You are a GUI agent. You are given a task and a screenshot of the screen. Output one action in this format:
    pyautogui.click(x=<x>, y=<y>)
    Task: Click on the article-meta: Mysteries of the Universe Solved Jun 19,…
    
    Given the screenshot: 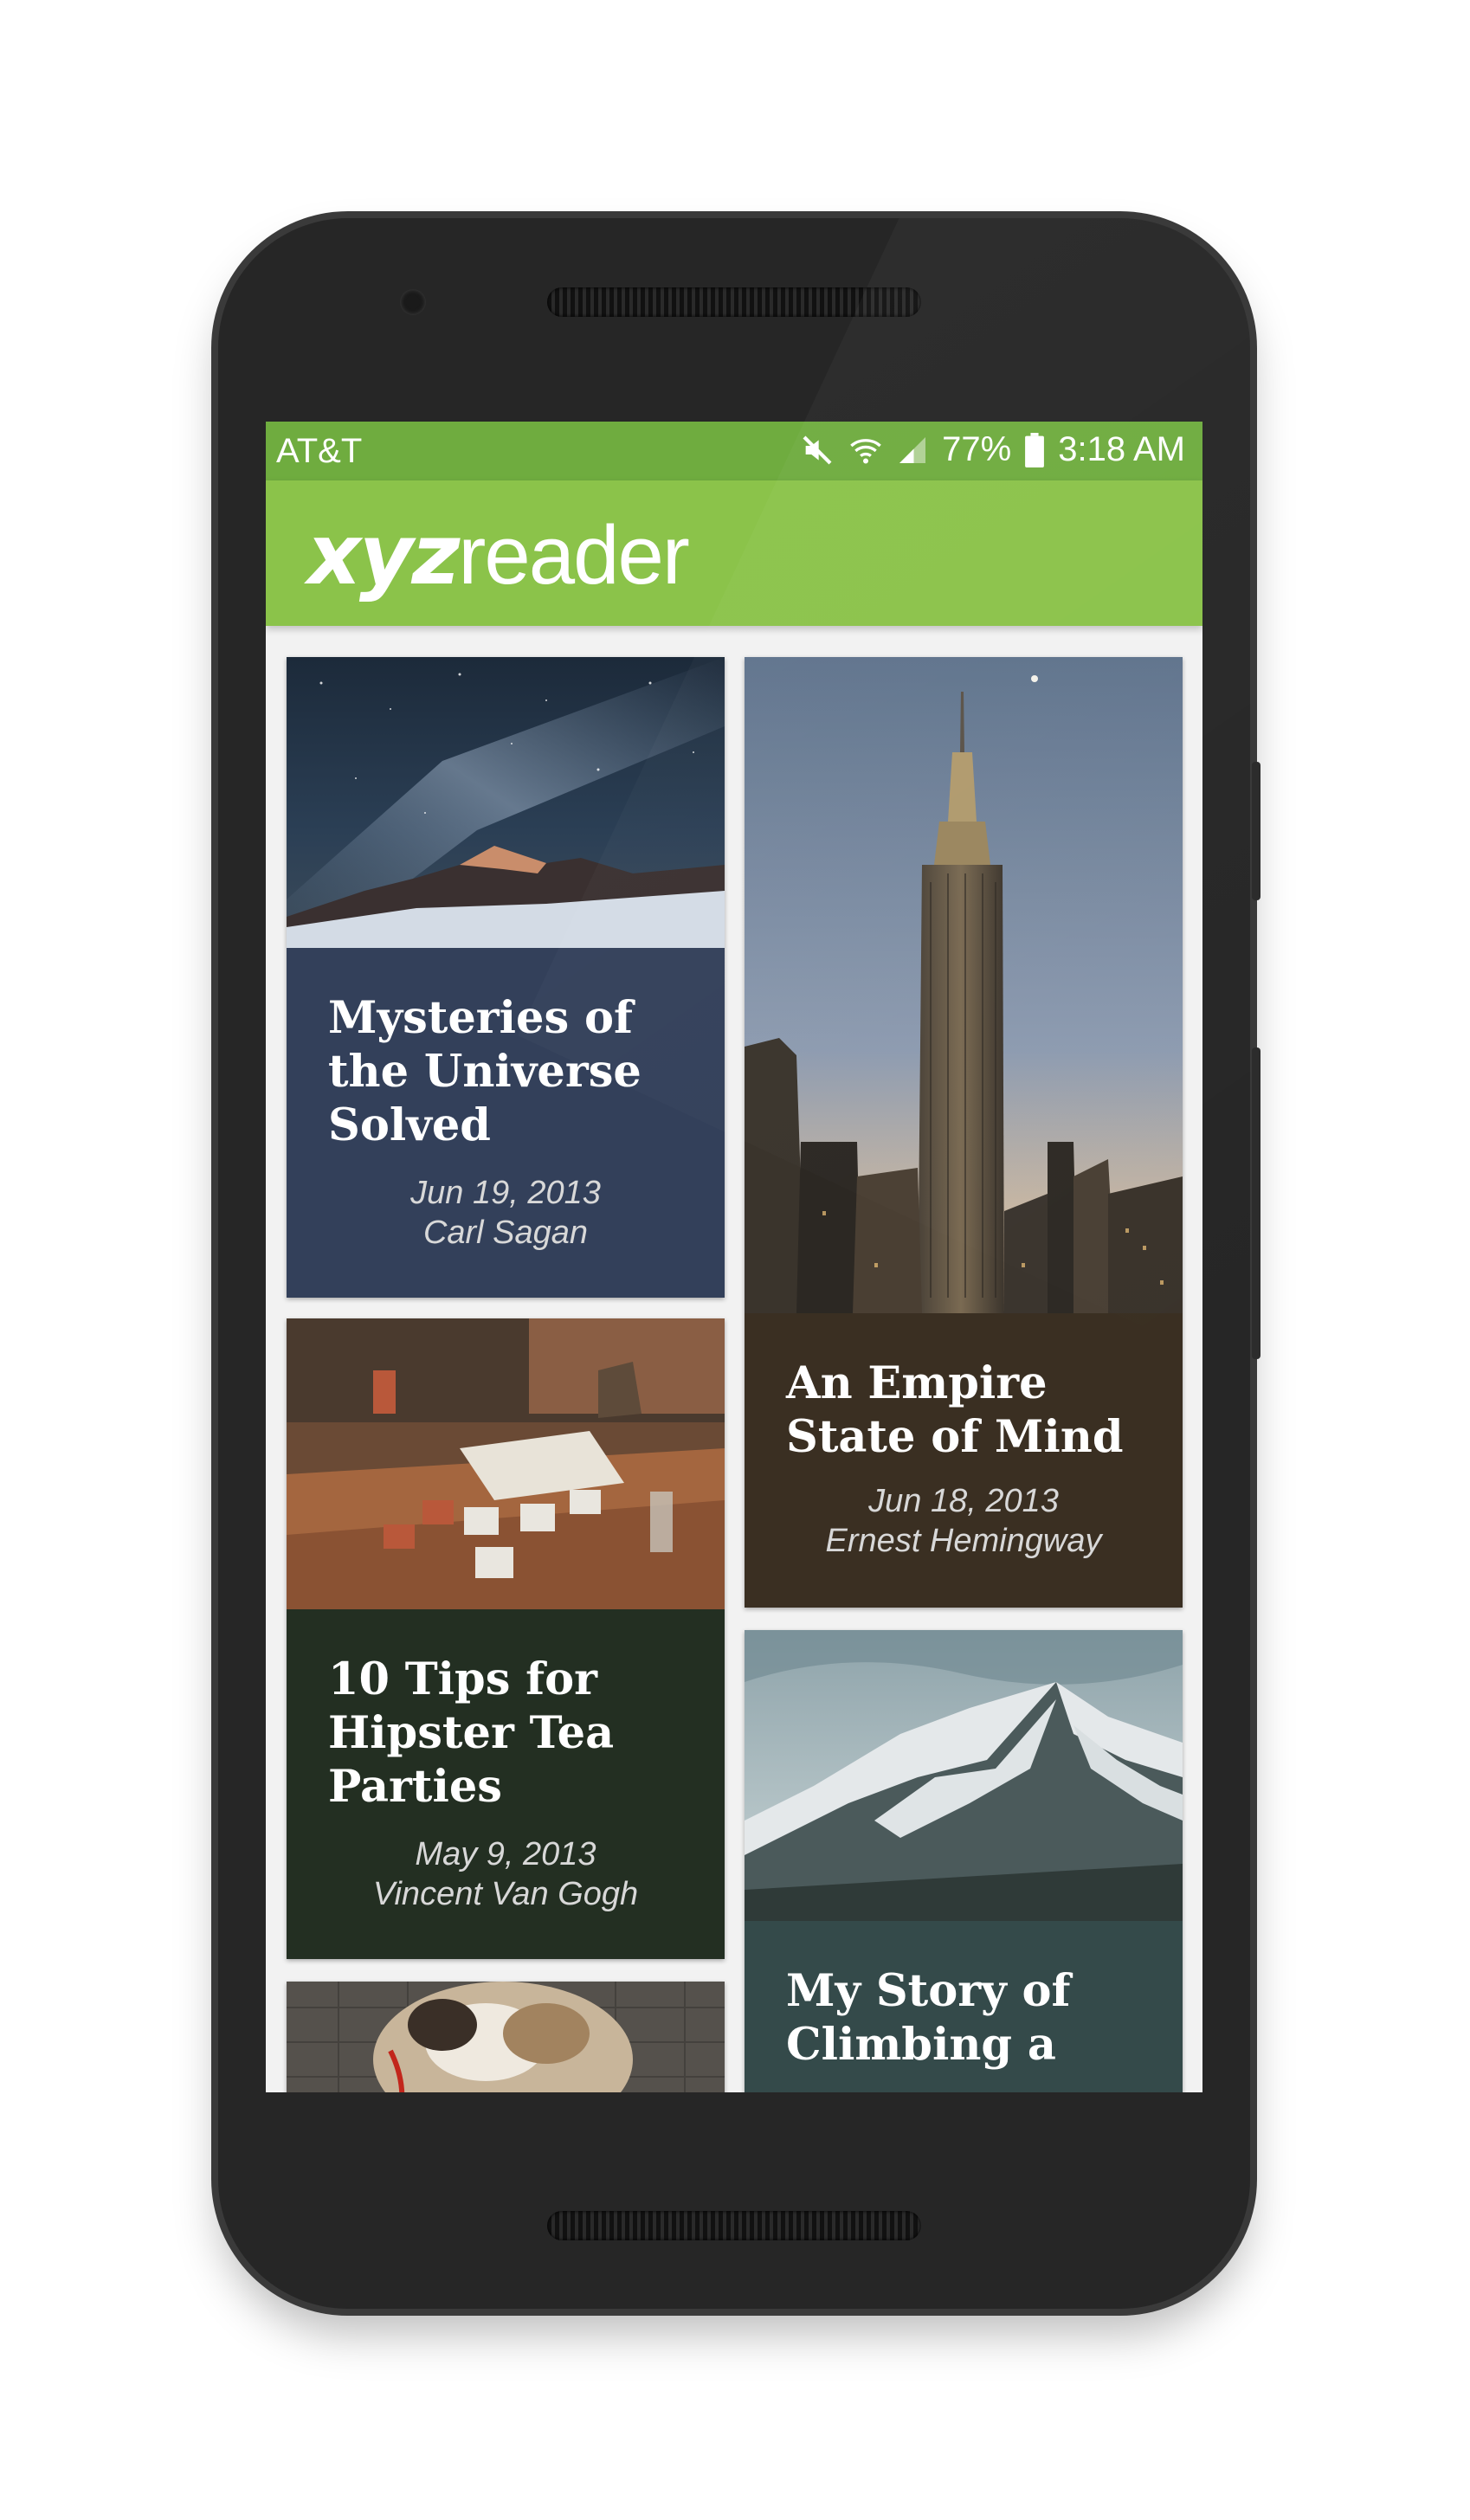 What is the action you would take?
    pyautogui.click(x=506, y=1123)
    